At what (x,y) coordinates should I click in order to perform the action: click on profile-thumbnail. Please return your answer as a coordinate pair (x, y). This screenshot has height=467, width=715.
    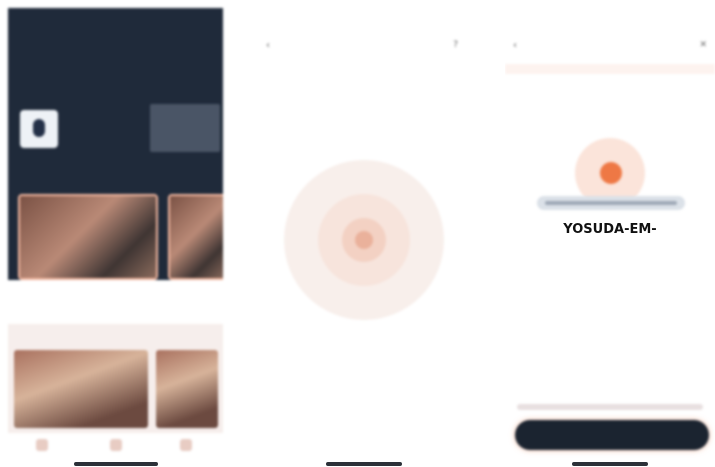
    Looking at the image, I should click on (185, 128).